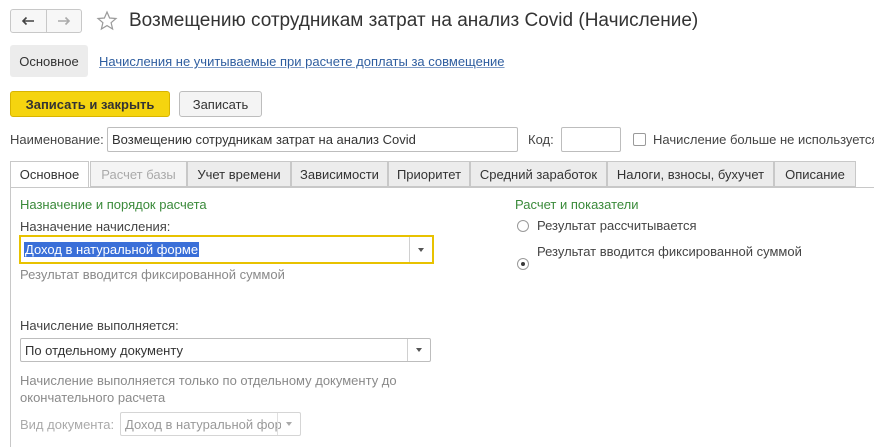  I want to click on tab-base-calculation: Расчет базы, so click(138, 174).